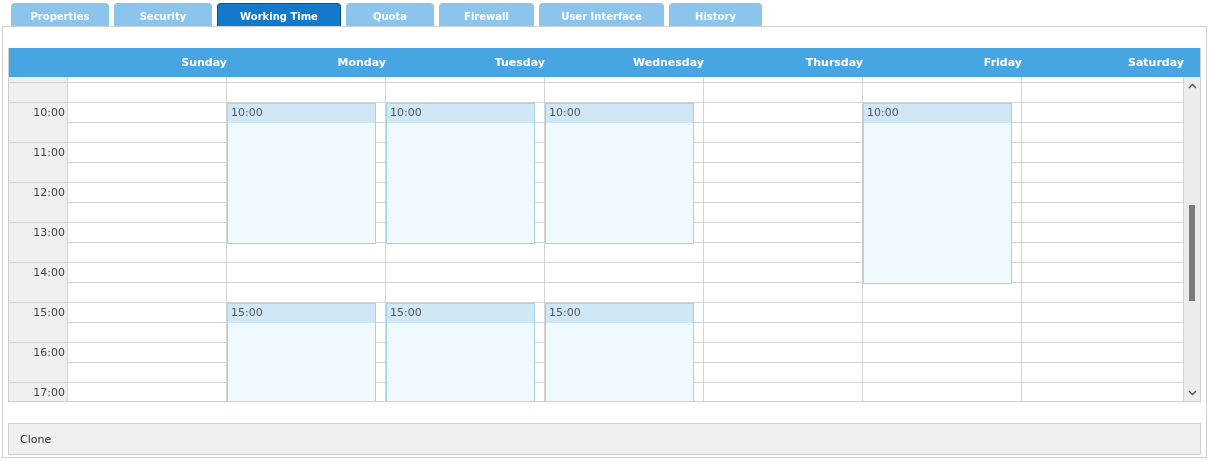  What do you see at coordinates (1156, 62) in the screenshot?
I see `day-header: Saturday` at bounding box center [1156, 62].